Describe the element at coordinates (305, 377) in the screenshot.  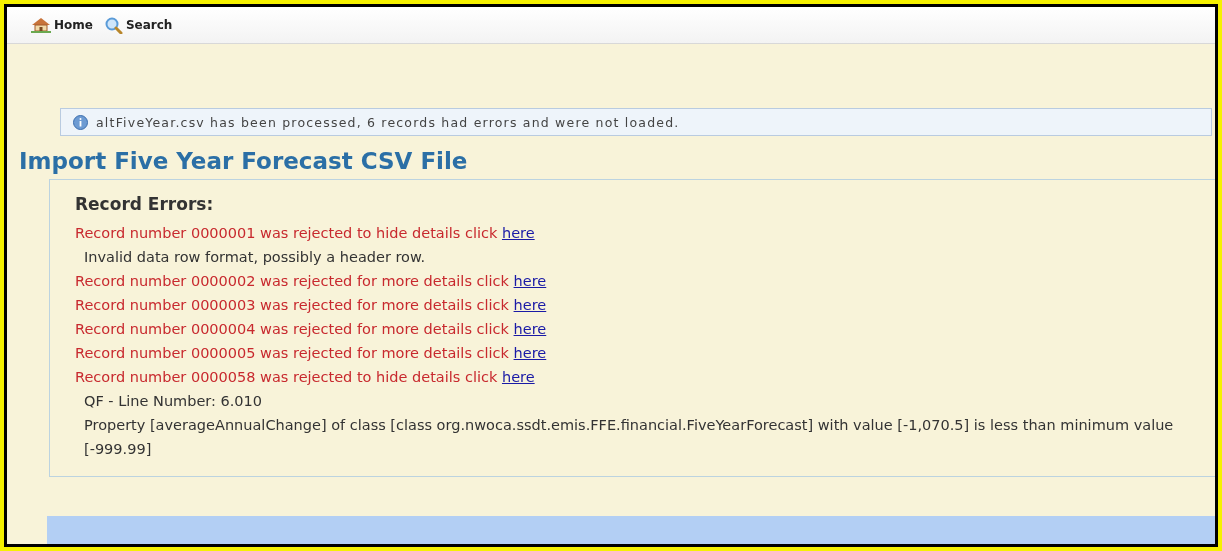
I see `record-error: Record number 0000058 was rejected to hide details click here` at that location.